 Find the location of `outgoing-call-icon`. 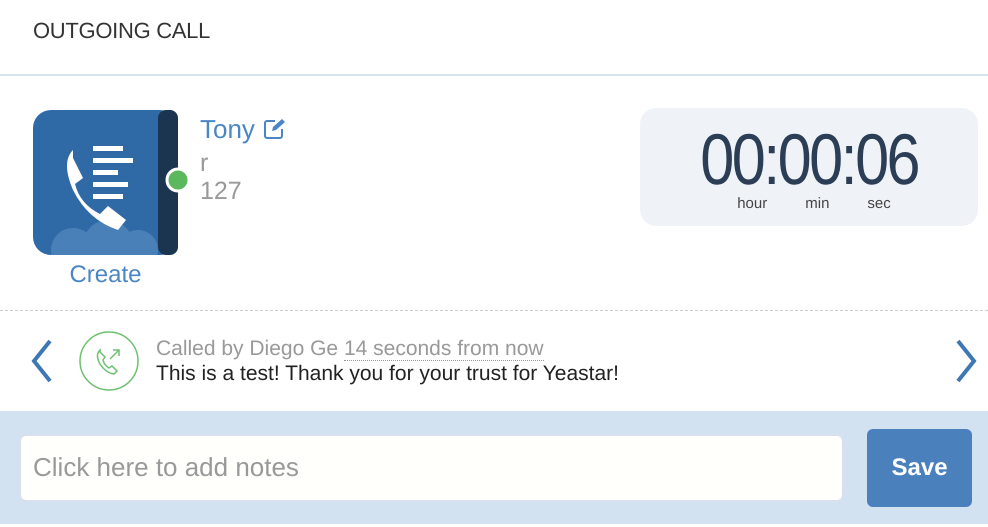

outgoing-call-icon is located at coordinates (109, 361).